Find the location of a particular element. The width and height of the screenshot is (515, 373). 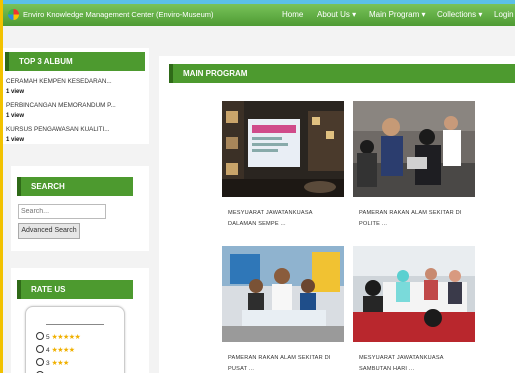

star-icon: ★★★★★ is located at coordinates (66, 337).